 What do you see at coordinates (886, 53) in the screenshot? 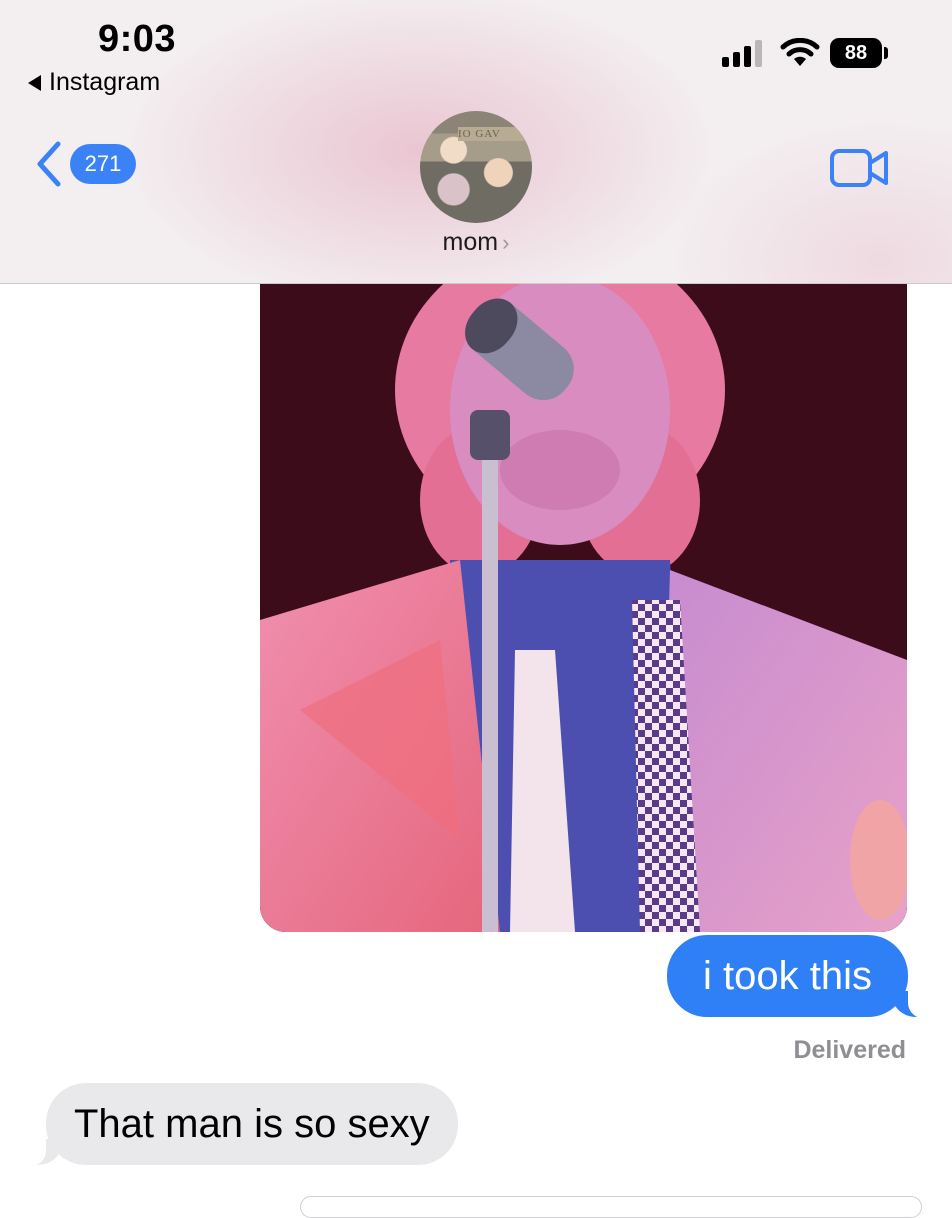
I see `battery-nub` at bounding box center [886, 53].